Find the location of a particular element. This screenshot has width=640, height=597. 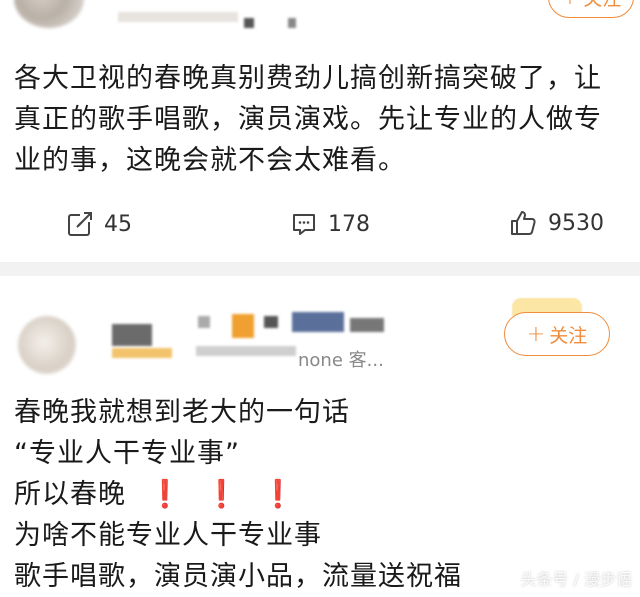

like-count: 9530 is located at coordinates (576, 223).